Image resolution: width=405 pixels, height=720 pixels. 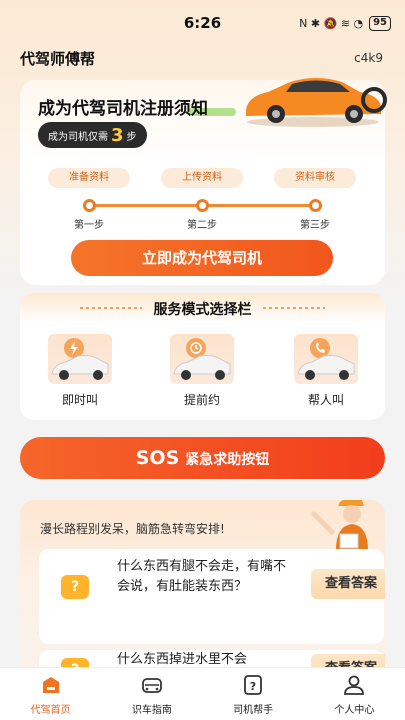 I want to click on presenter-illustration, so click(x=339, y=525).